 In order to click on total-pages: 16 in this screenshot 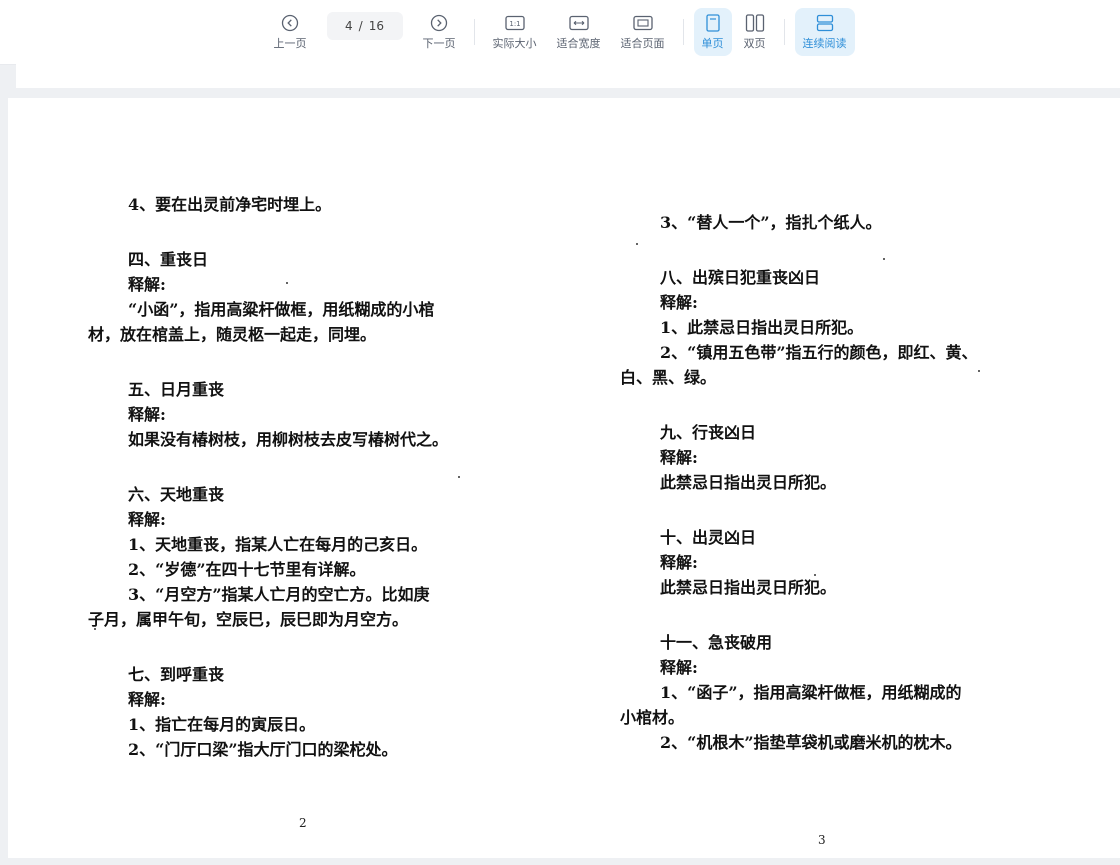, I will do `click(376, 26)`.